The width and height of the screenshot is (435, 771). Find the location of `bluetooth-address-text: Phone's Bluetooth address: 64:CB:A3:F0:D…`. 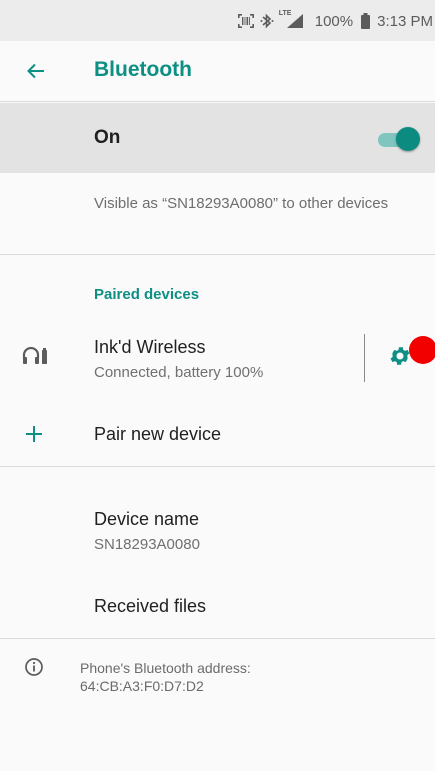

bluetooth-address-text: Phone's Bluetooth address: 64:CB:A3:F0:D… is located at coordinates (165, 677).